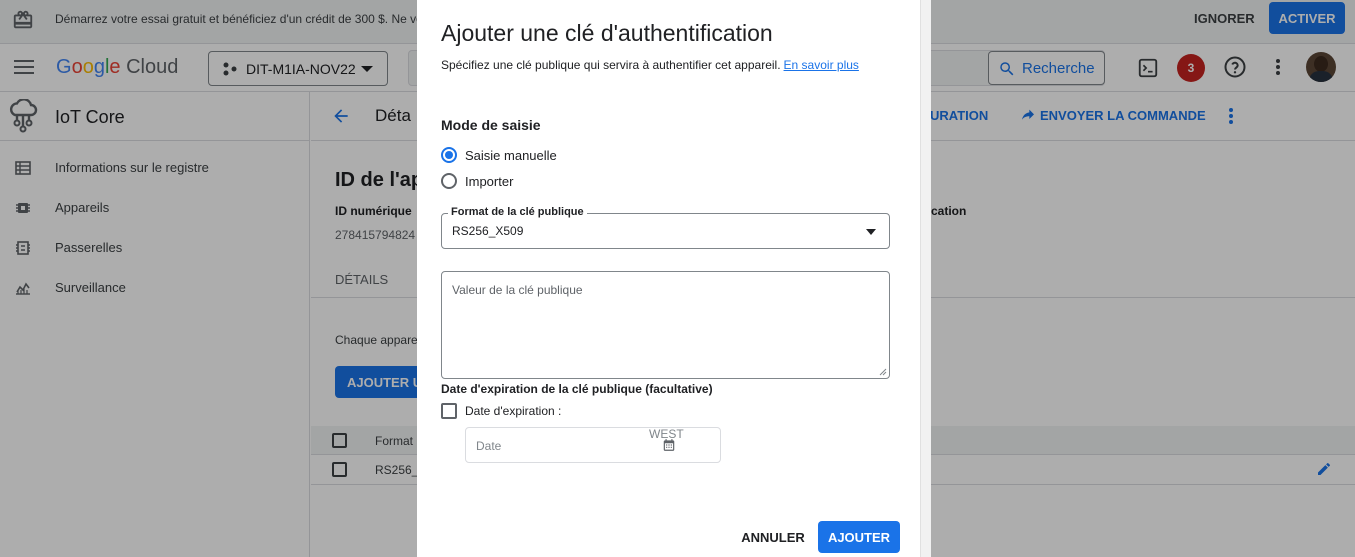 Image resolution: width=1355 pixels, height=557 pixels. What do you see at coordinates (449, 411) in the screenshot?
I see `expiration-checkbox` at bounding box center [449, 411].